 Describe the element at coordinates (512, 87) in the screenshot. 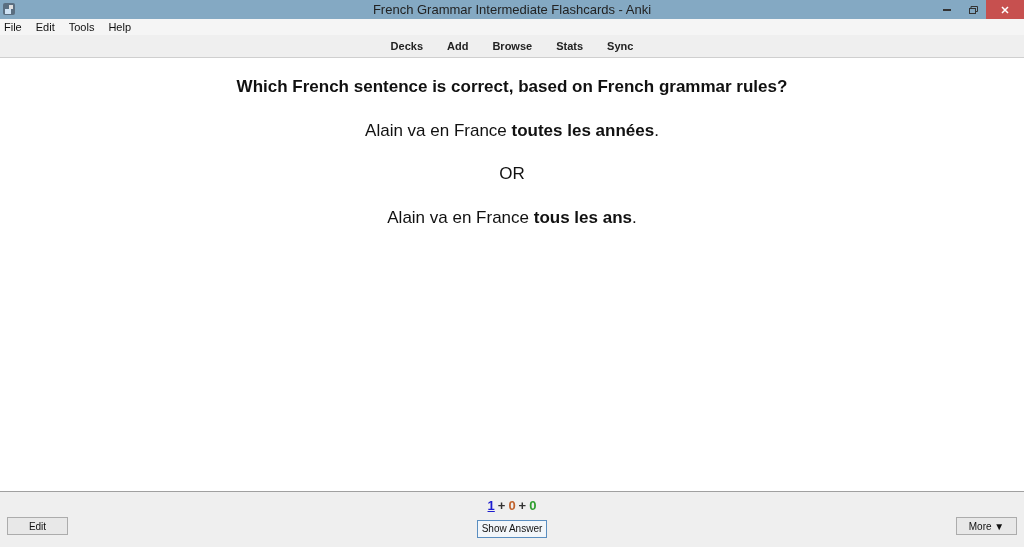

I see `question-text: Which French sentence is correct, based on French grammar rules?` at that location.